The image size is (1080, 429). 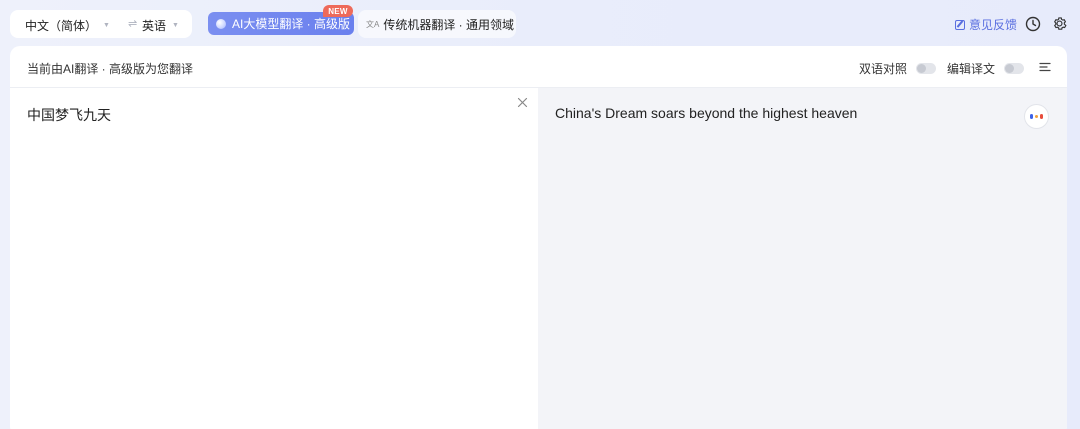 What do you see at coordinates (993, 25) in the screenshot?
I see `feedback-label: 意见反馈` at bounding box center [993, 25].